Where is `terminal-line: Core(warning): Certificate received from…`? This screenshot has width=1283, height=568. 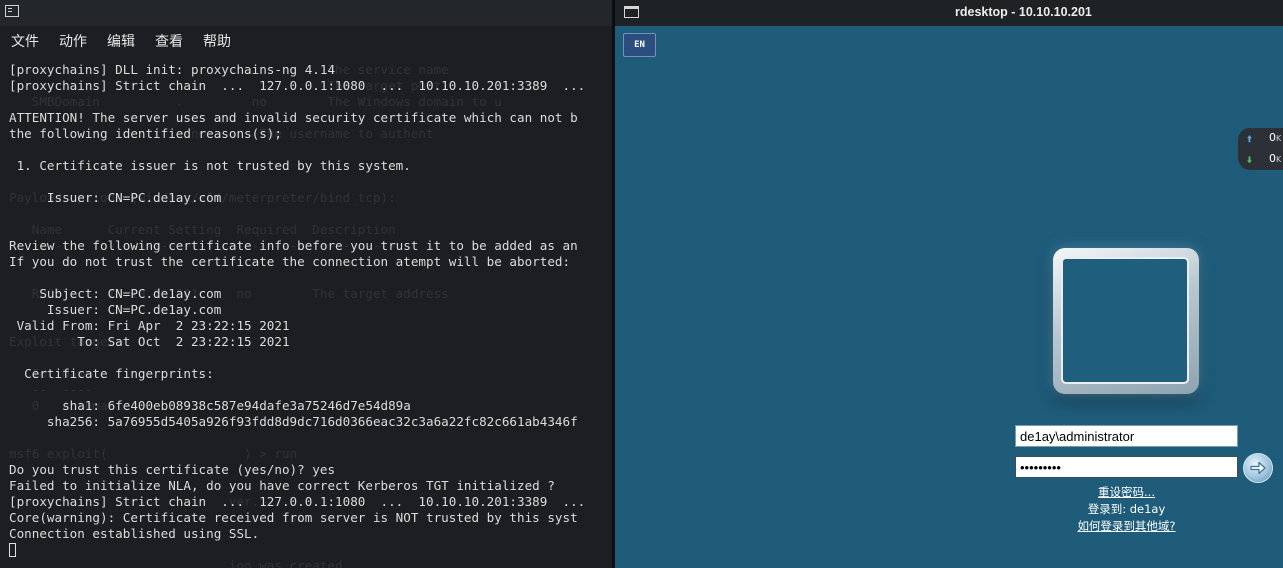
terminal-line: Core(warning): Certificate received from… is located at coordinates (293, 517).